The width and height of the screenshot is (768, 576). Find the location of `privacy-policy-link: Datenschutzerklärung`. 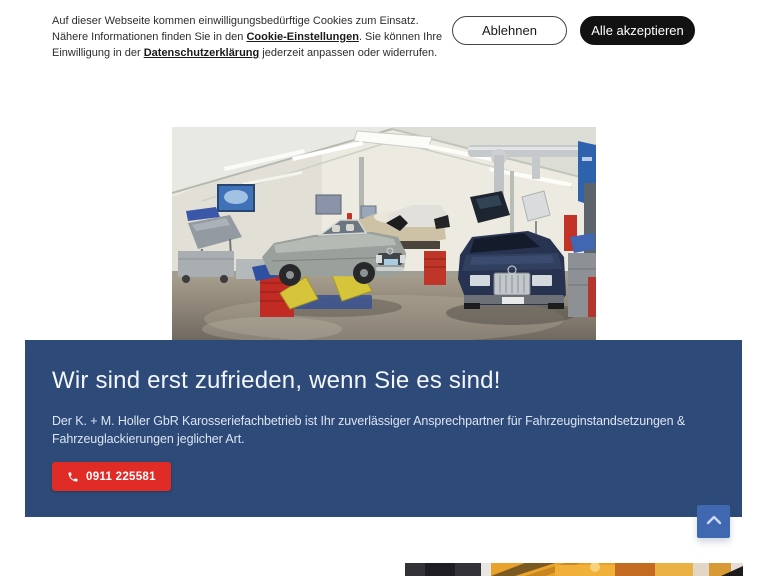

privacy-policy-link: Datenschutzerklärung is located at coordinates (202, 53).